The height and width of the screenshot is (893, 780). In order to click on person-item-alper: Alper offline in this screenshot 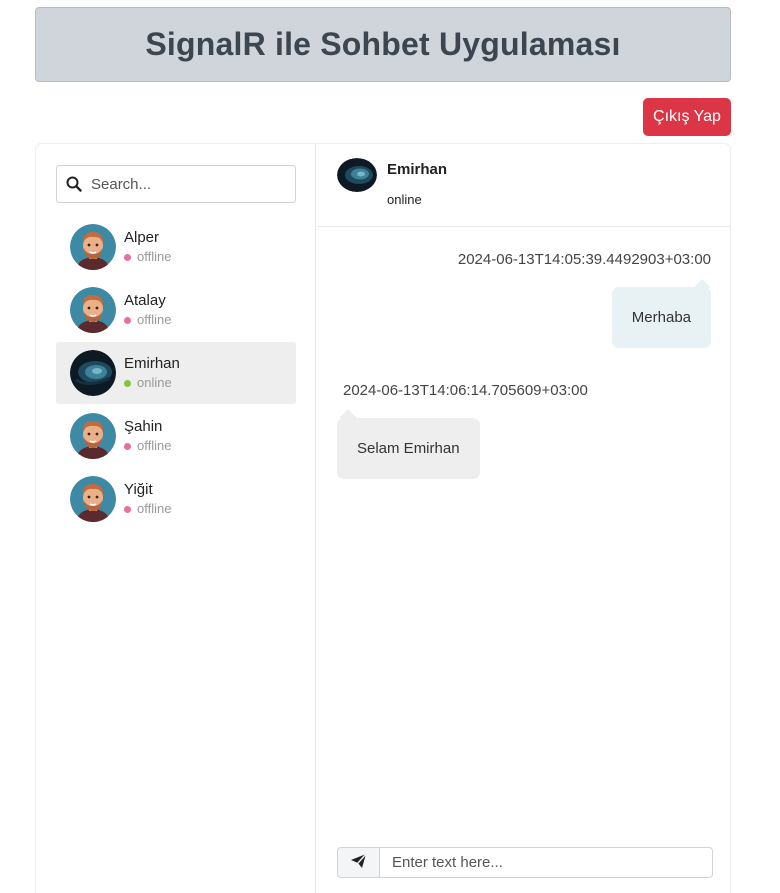, I will do `click(176, 247)`.